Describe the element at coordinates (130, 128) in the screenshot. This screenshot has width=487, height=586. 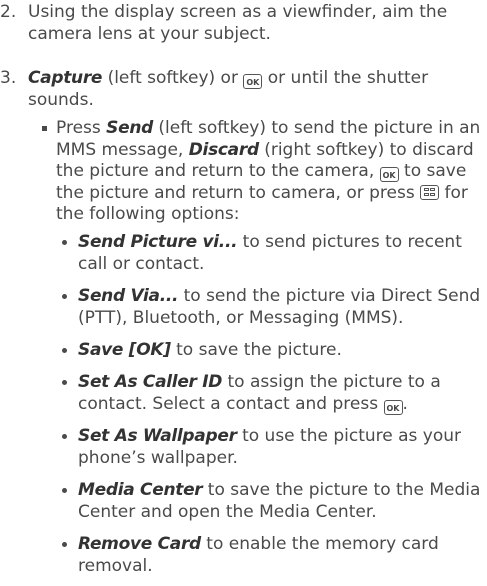
I see `send-key-label: Send` at that location.